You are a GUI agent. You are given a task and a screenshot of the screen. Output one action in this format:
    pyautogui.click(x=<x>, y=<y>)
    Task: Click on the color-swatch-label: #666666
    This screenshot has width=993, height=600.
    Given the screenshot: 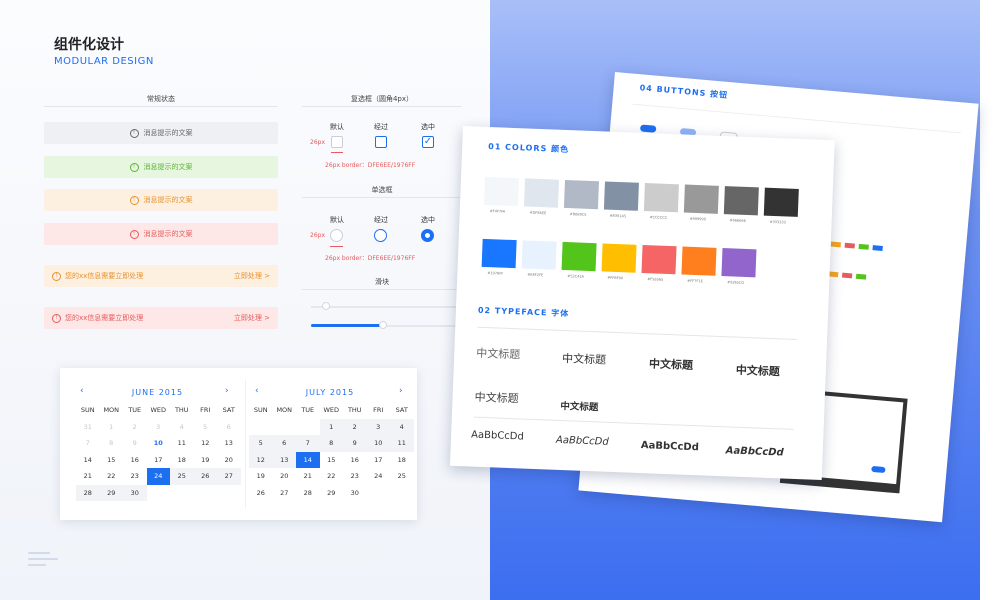 What is the action you would take?
    pyautogui.click(x=737, y=220)
    